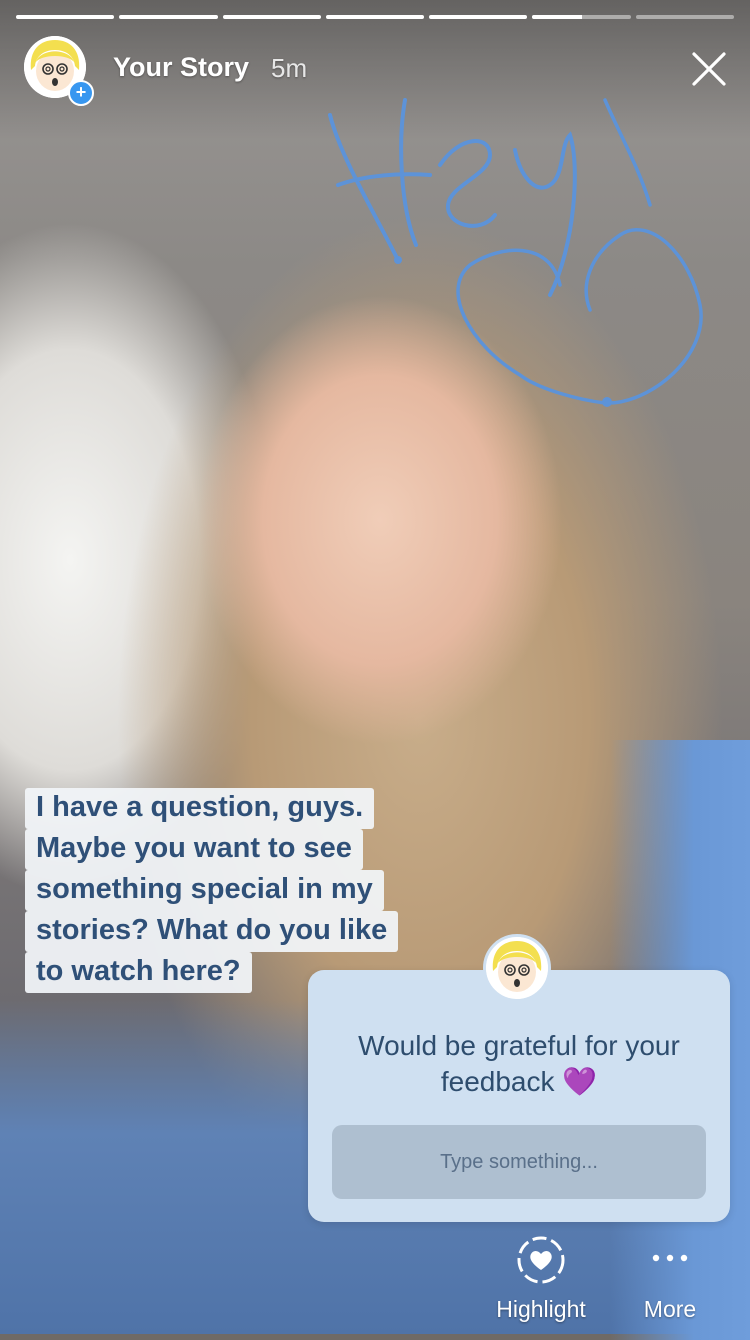  Describe the element at coordinates (519, 1081) in the screenshot. I see `question-prompt-line: feedback 💜` at that location.